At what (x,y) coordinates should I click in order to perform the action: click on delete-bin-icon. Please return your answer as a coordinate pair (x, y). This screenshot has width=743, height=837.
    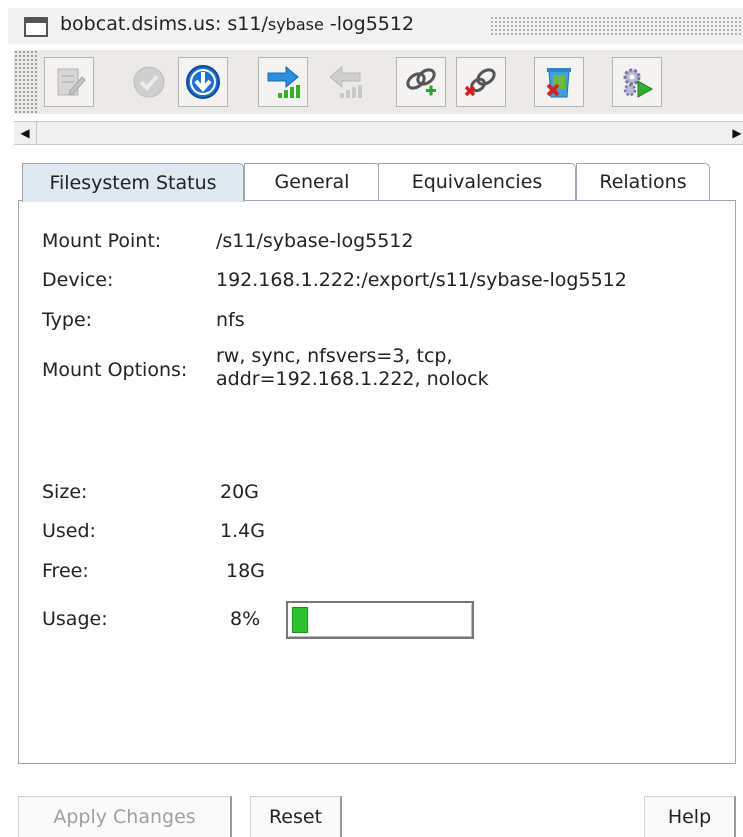
    Looking at the image, I should click on (558, 83).